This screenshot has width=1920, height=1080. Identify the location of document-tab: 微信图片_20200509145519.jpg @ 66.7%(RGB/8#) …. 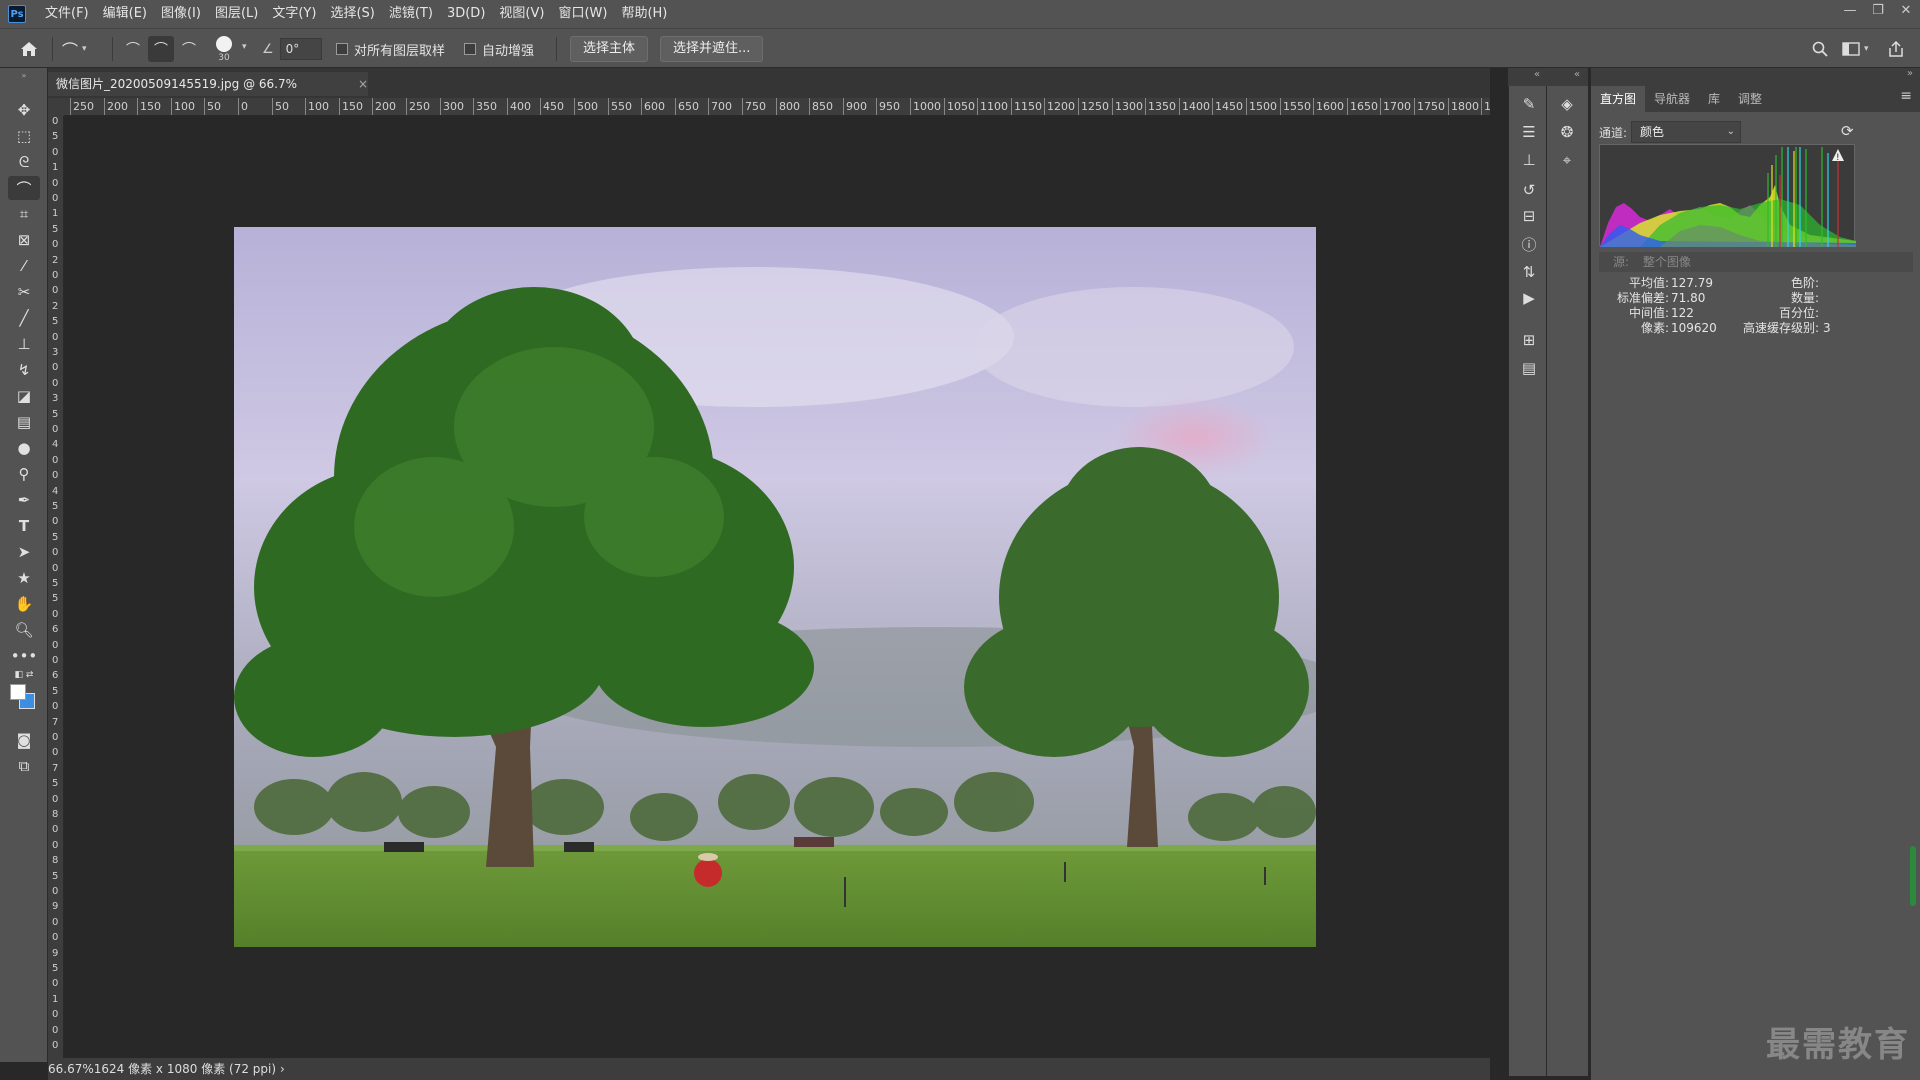
(208, 93).